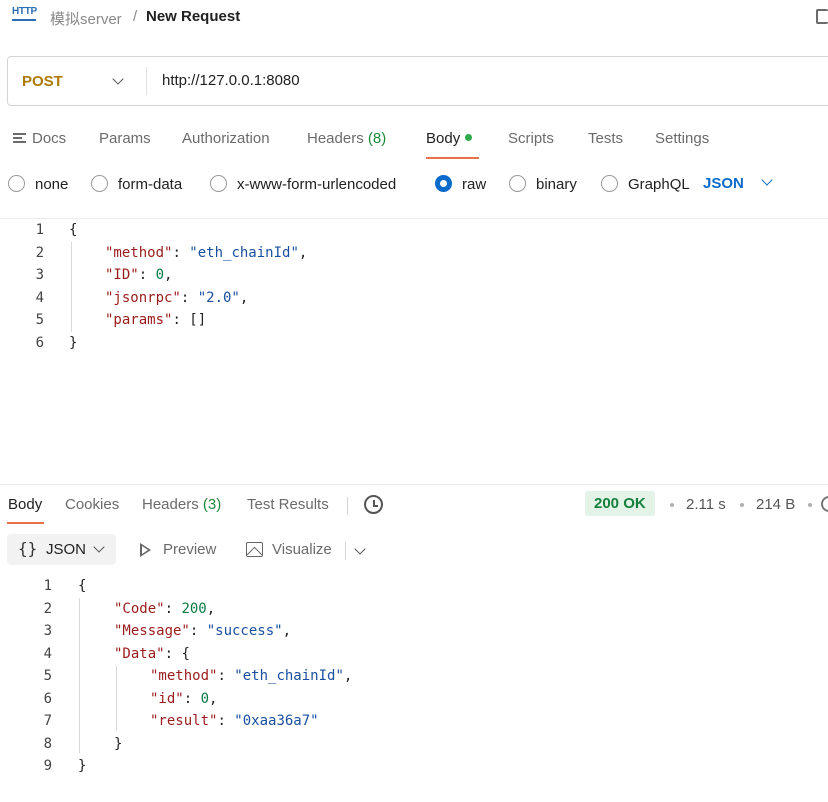  Describe the element at coordinates (71, 287) in the screenshot. I see `indent-guide` at that location.